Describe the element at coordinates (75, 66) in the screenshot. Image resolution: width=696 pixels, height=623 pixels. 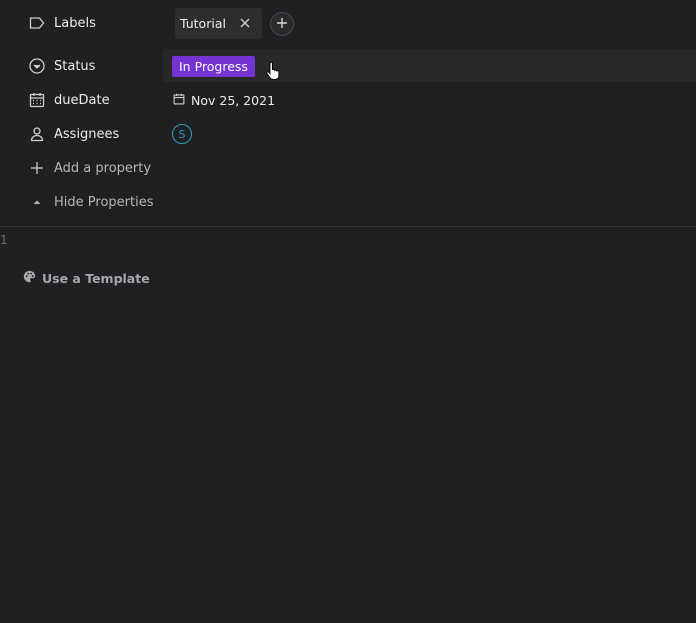
I see `property-label-status: Status` at that location.